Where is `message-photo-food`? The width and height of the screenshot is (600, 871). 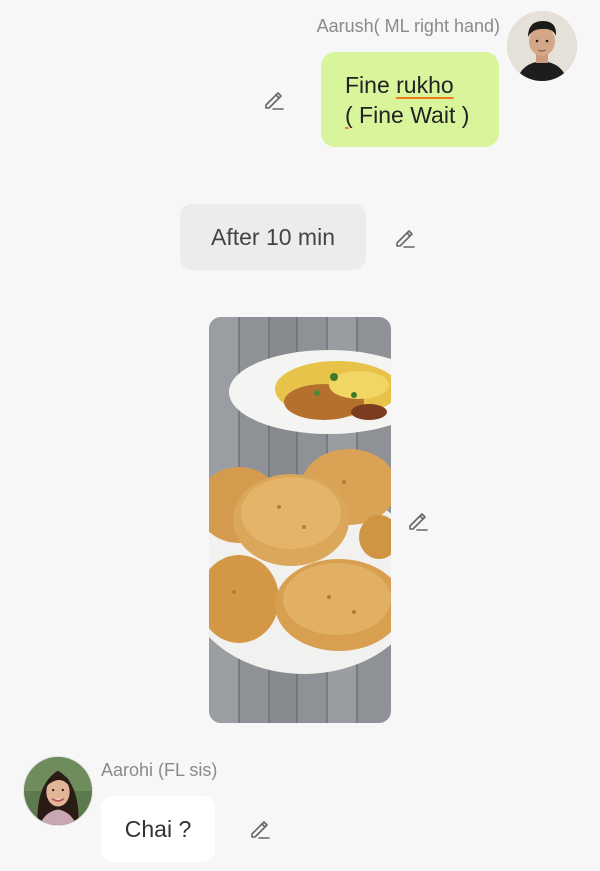 message-photo-food is located at coordinates (300, 520).